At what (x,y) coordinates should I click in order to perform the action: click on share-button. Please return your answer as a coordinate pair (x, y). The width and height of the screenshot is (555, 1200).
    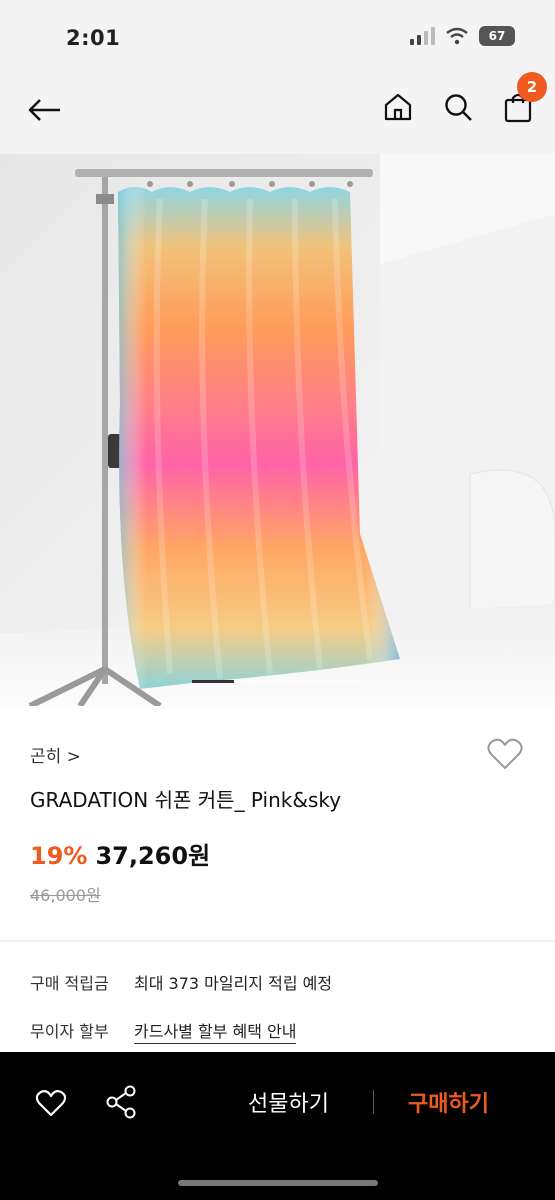
    Looking at the image, I should click on (121, 1102).